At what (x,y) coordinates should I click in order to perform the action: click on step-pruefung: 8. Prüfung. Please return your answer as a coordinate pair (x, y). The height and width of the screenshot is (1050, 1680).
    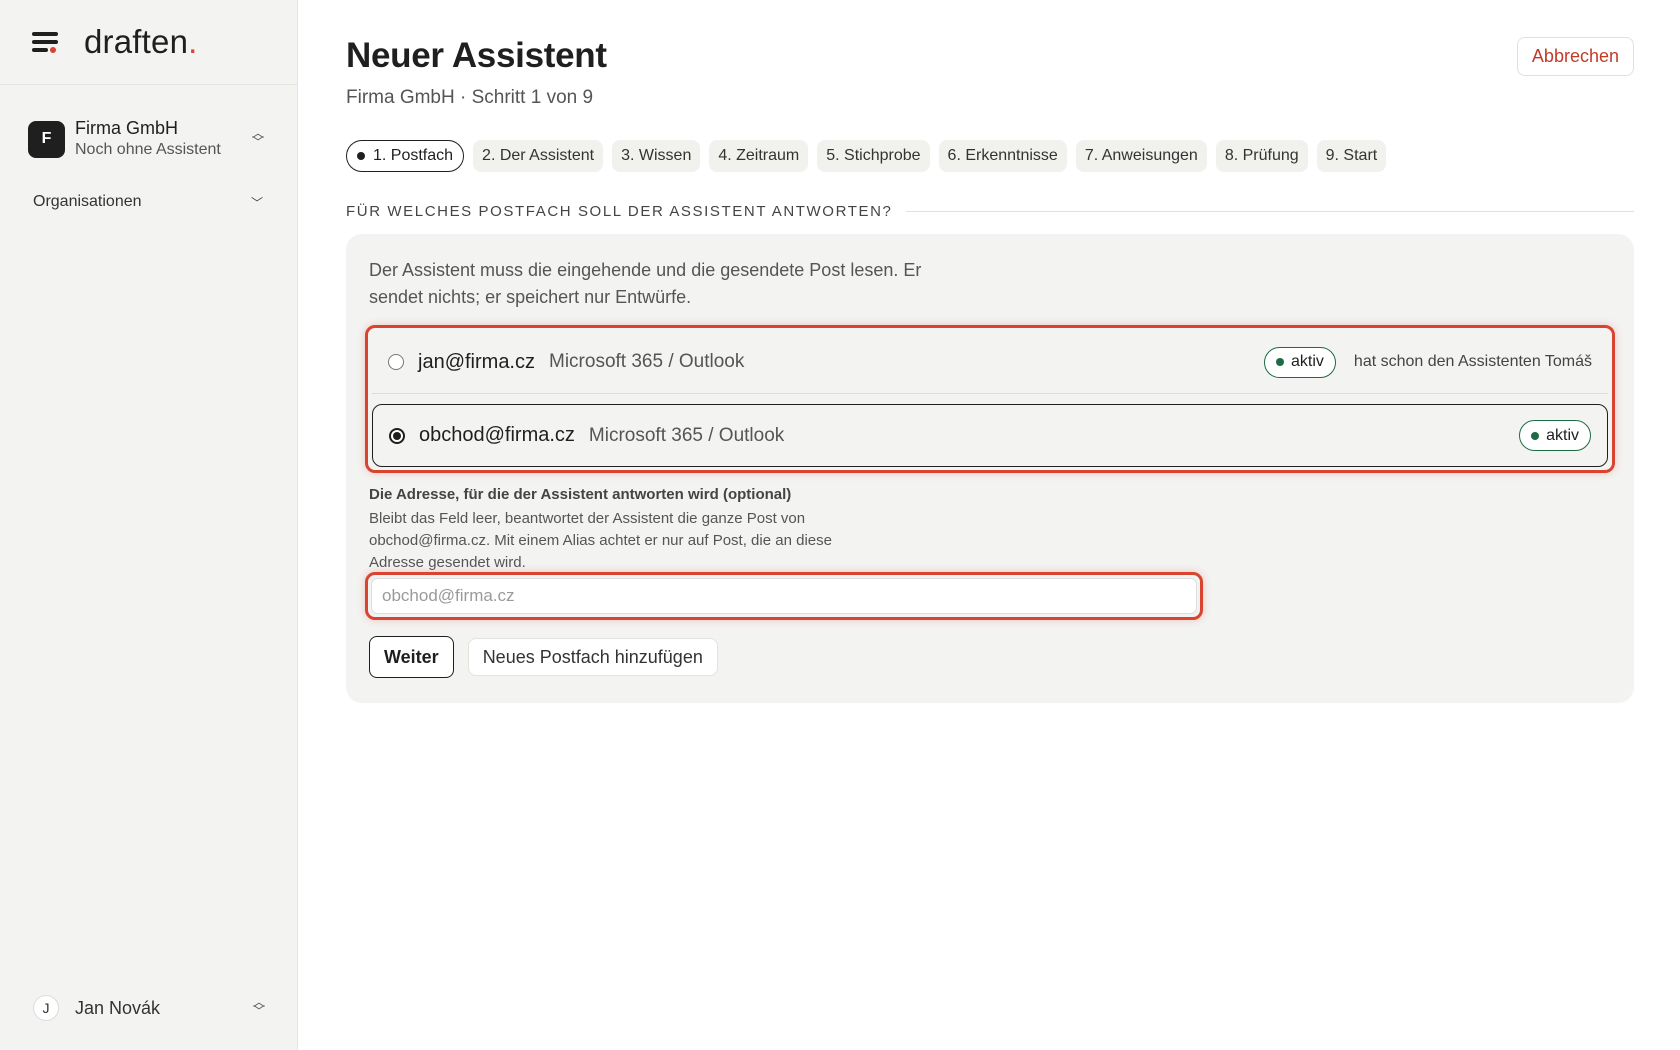
    Looking at the image, I should click on (1261, 156).